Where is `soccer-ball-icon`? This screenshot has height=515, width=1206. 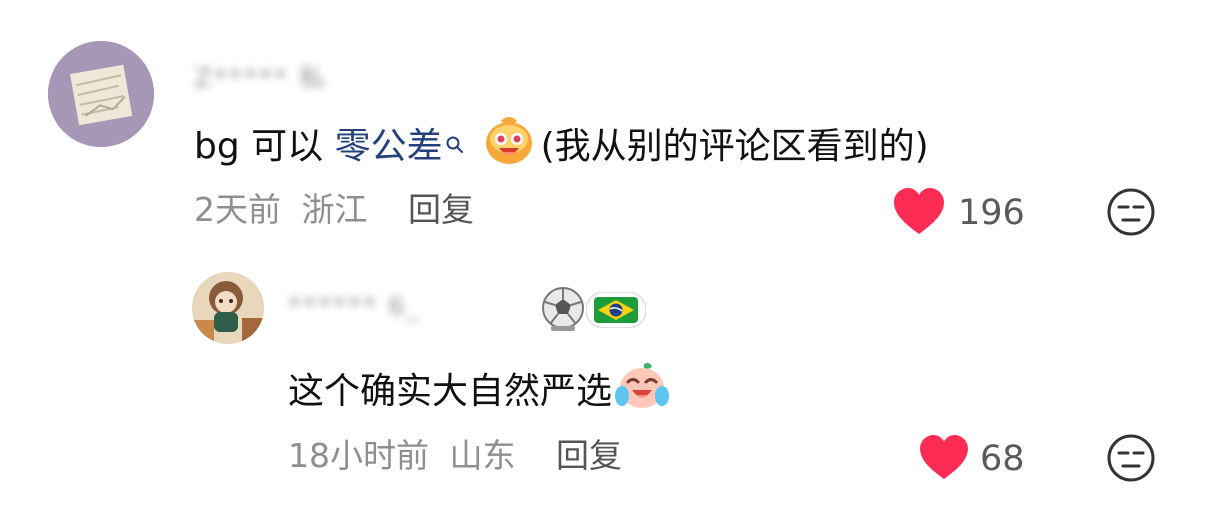
soccer-ball-icon is located at coordinates (563, 309).